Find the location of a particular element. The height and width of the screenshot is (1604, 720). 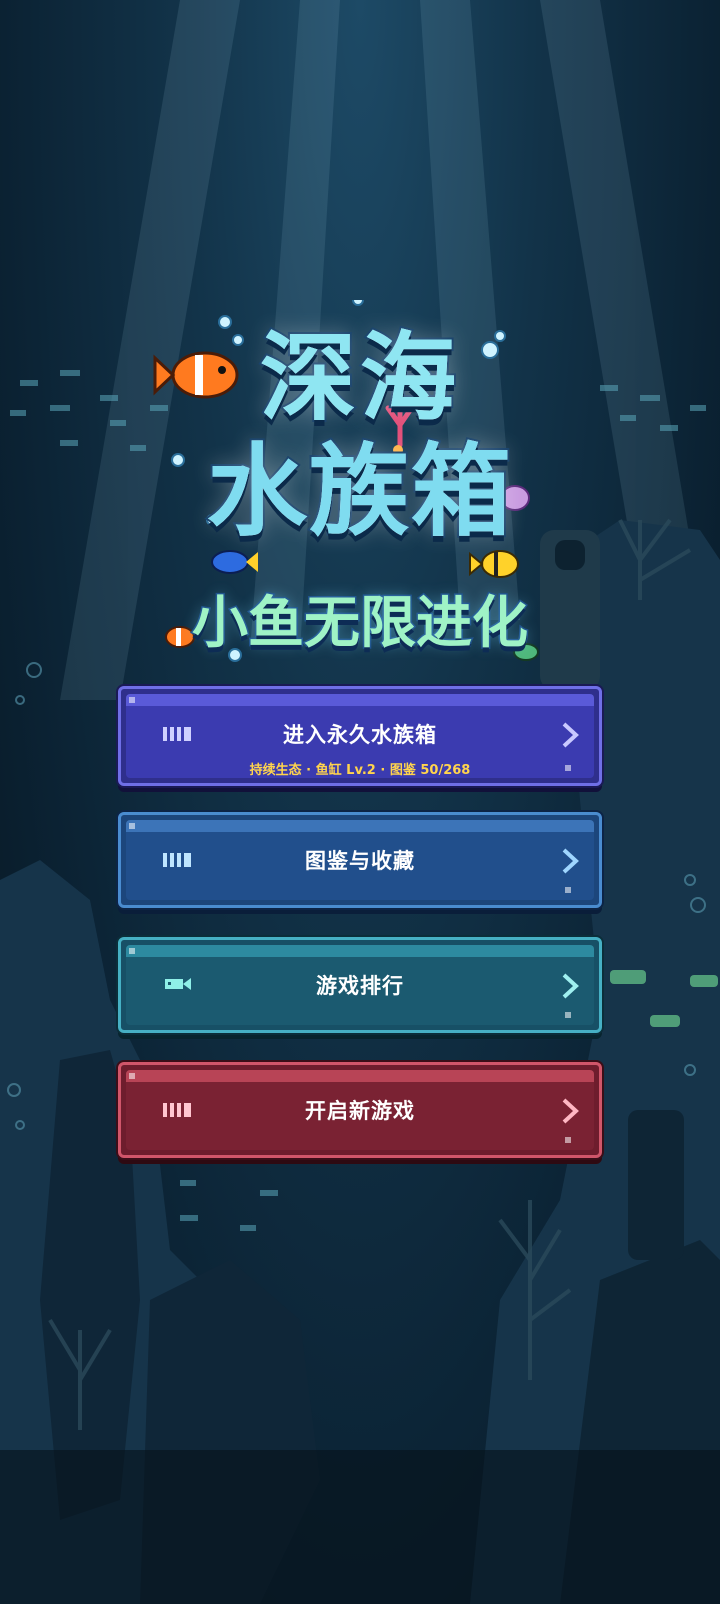

aquarium-status: 持续生态 · 鱼缸 Lv.2 · 图鉴 50/268 is located at coordinates (360, 770).